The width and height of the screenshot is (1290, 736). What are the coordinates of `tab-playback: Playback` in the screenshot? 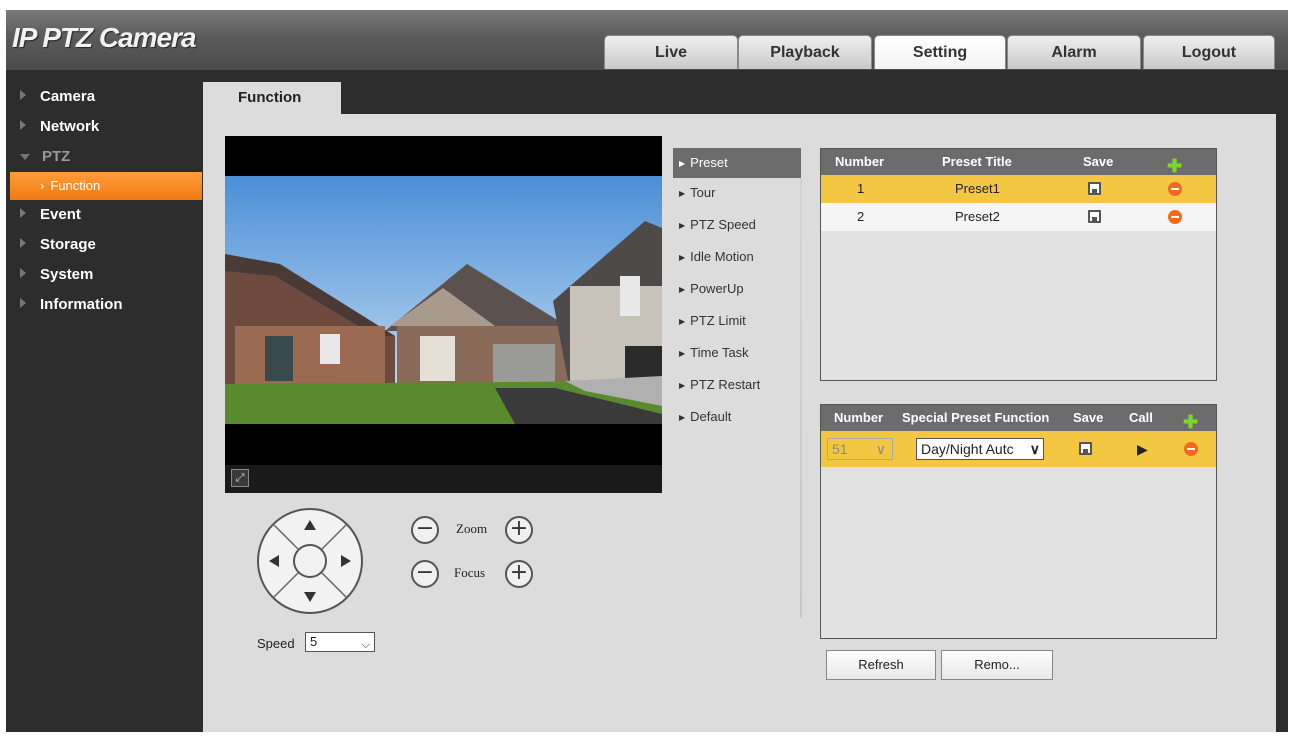 It's located at (805, 52).